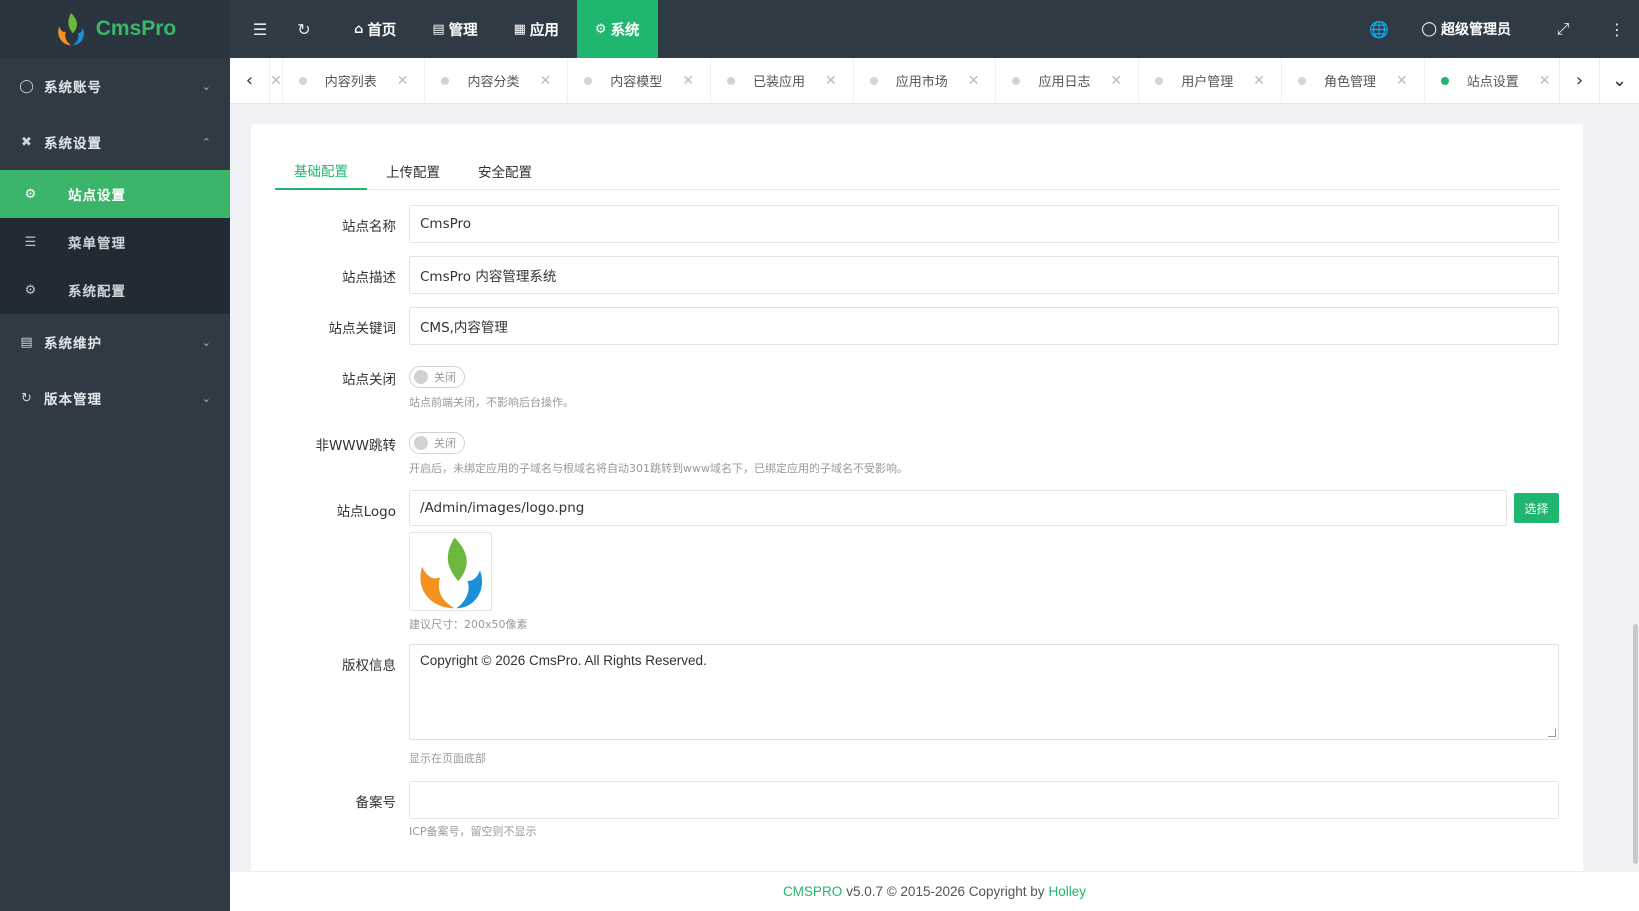 The height and width of the screenshot is (911, 1639). What do you see at coordinates (450, 572) in the screenshot?
I see `logo-preview-image` at bounding box center [450, 572].